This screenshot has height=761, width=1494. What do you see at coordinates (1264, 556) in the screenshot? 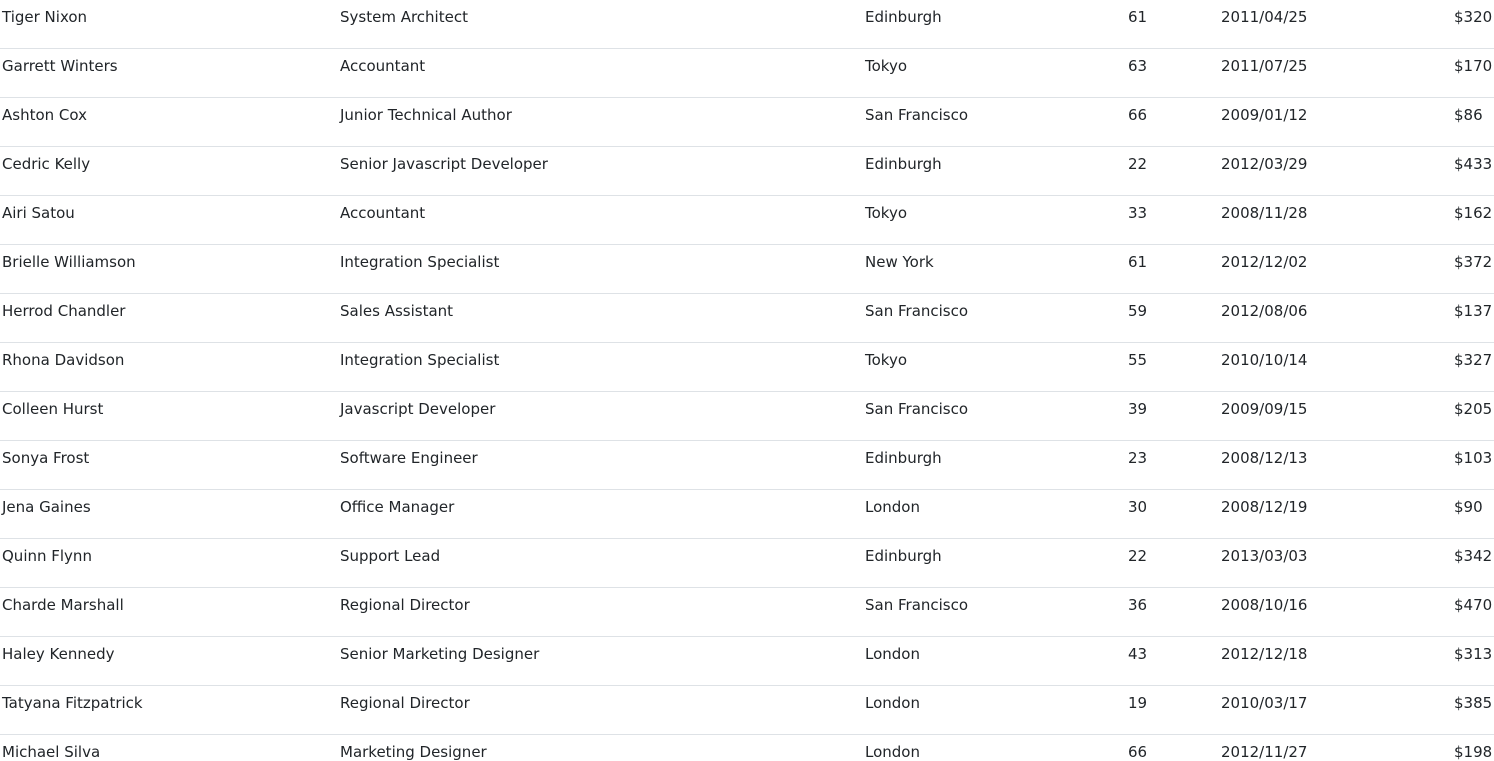
I see `start-date-cell: 2013/03/03` at bounding box center [1264, 556].